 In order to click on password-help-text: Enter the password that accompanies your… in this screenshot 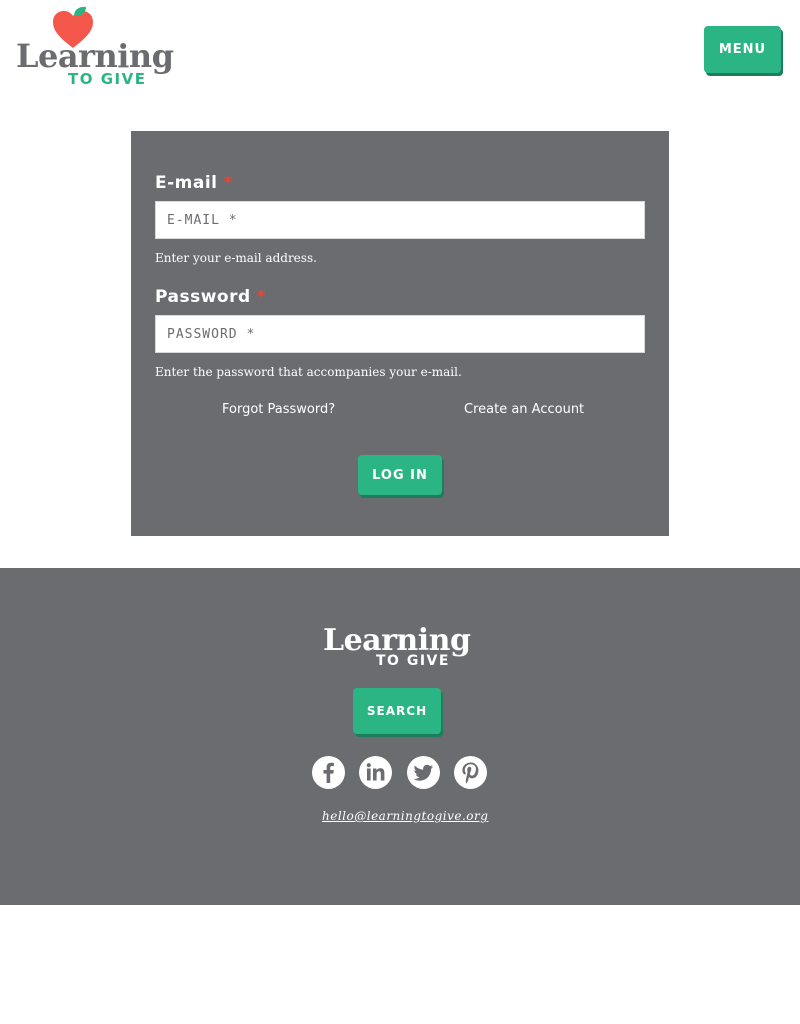, I will do `click(308, 372)`.